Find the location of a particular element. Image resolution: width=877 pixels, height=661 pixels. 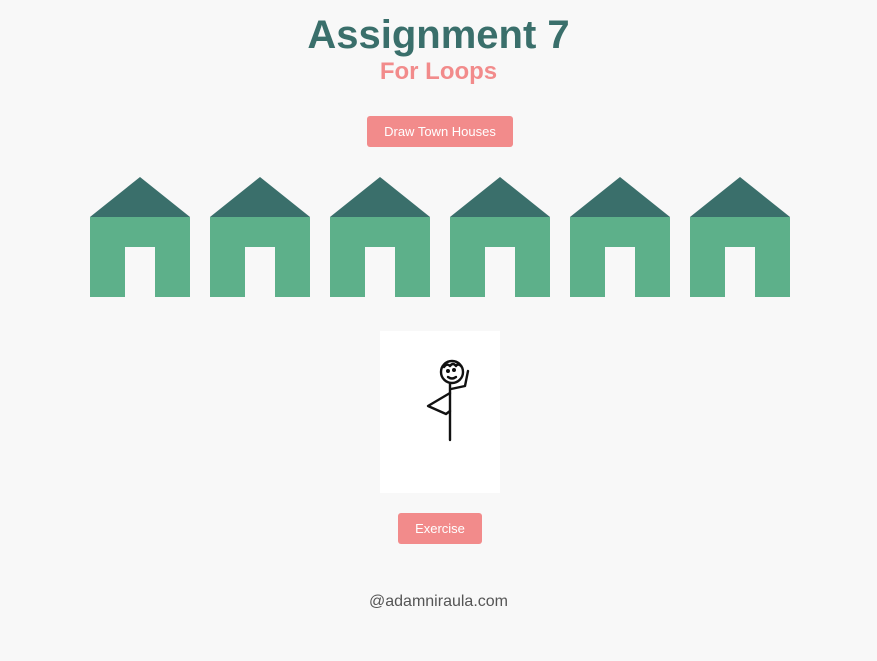

stick-figure-leg-bent is located at coordinates (439, 403).